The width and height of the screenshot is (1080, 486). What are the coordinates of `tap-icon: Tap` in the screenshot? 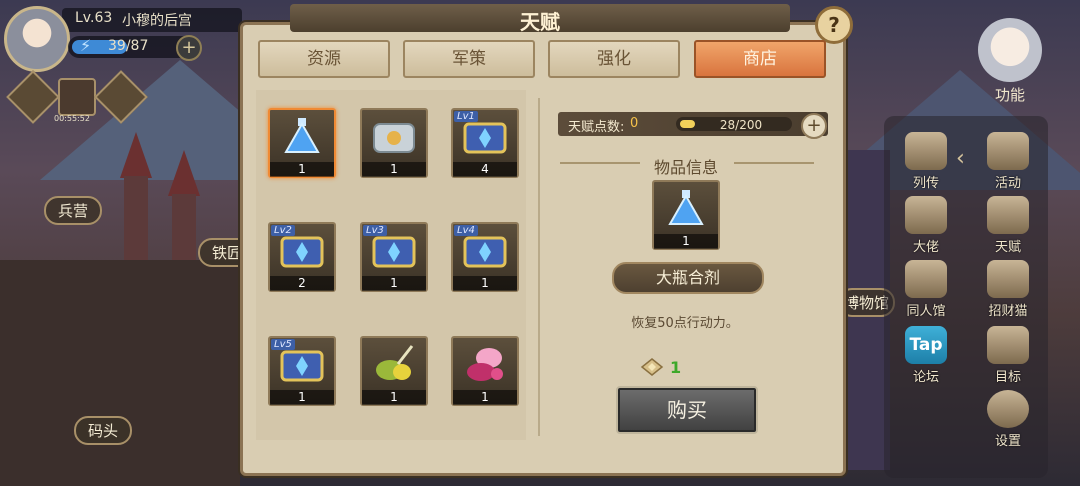 It's located at (926, 345).